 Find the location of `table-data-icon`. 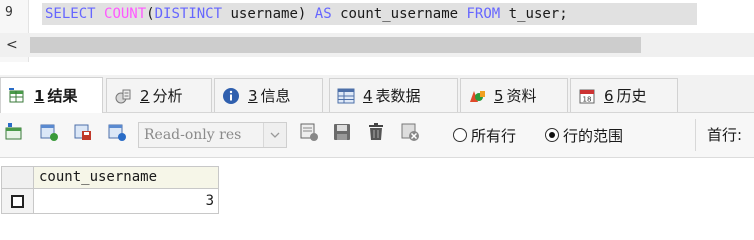

table-data-icon is located at coordinates (346, 96).